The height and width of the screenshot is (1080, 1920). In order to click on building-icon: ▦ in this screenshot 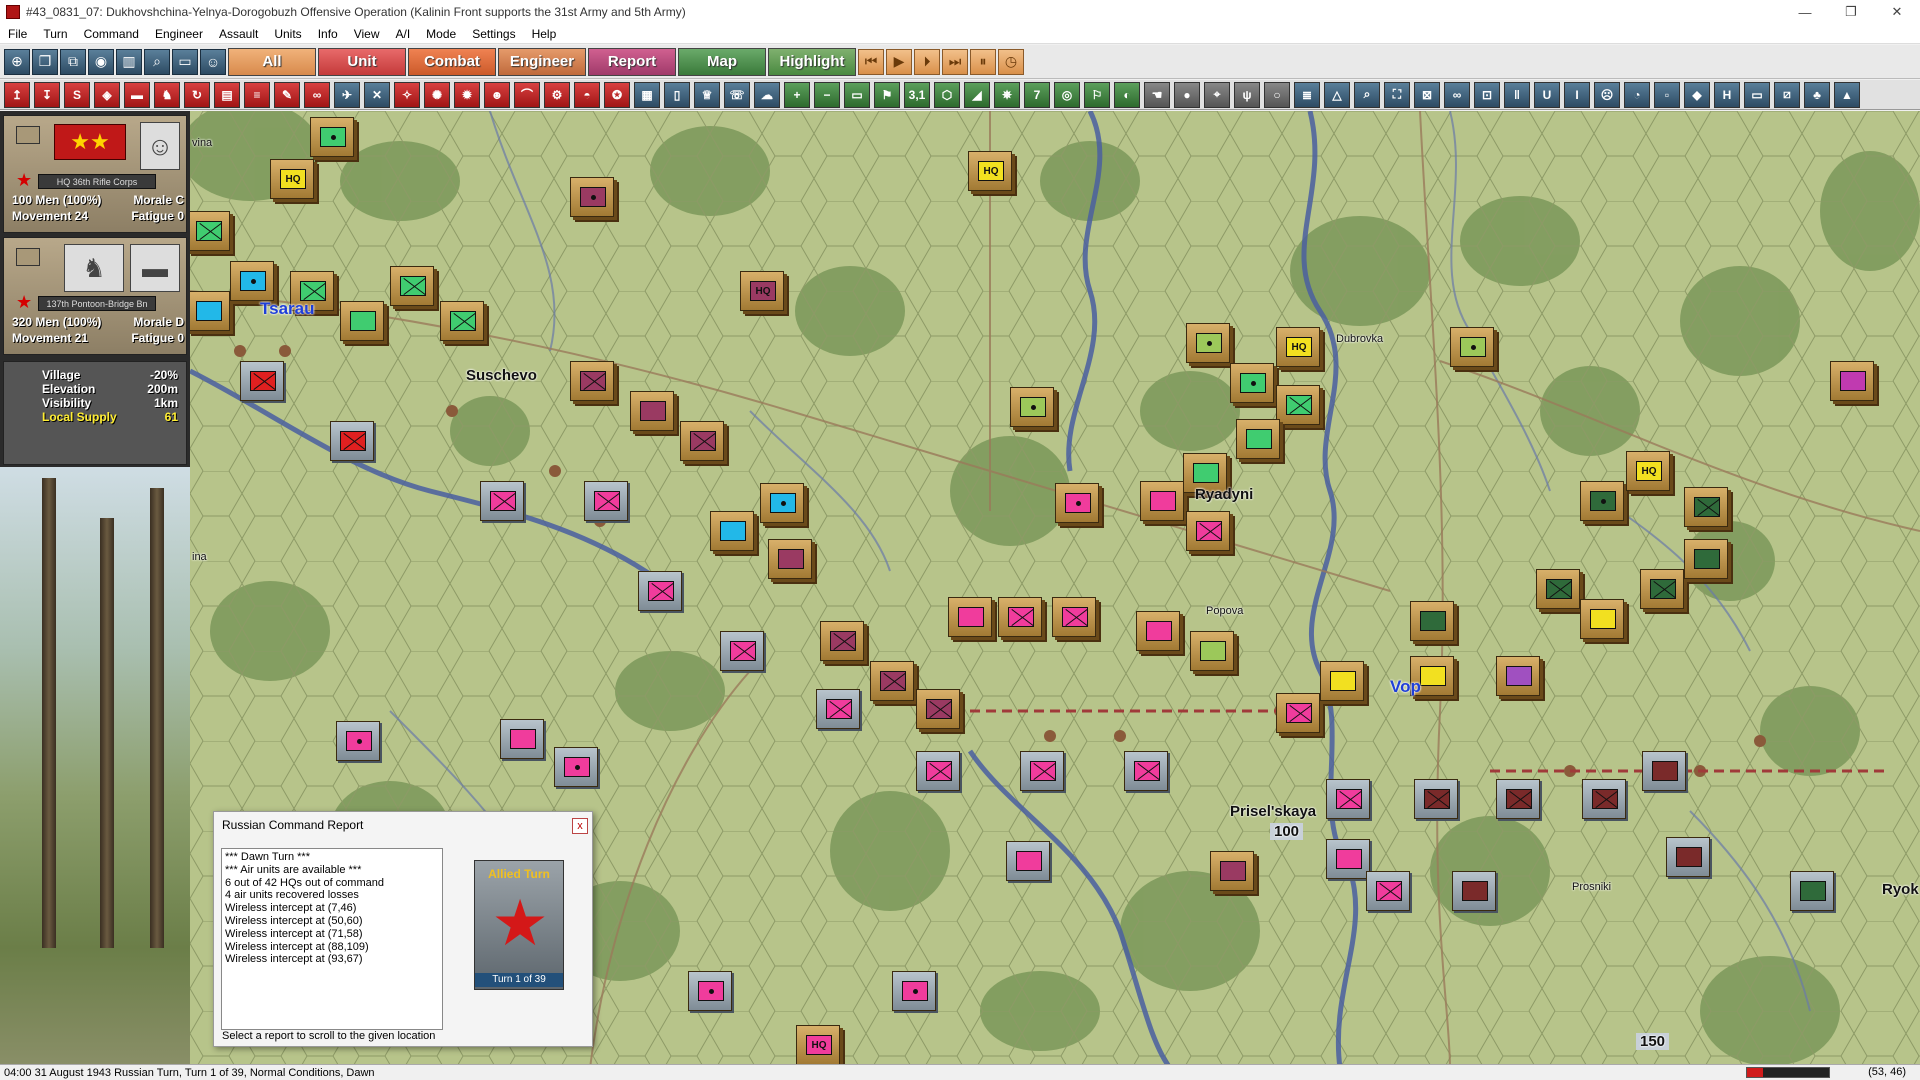, I will do `click(647, 94)`.